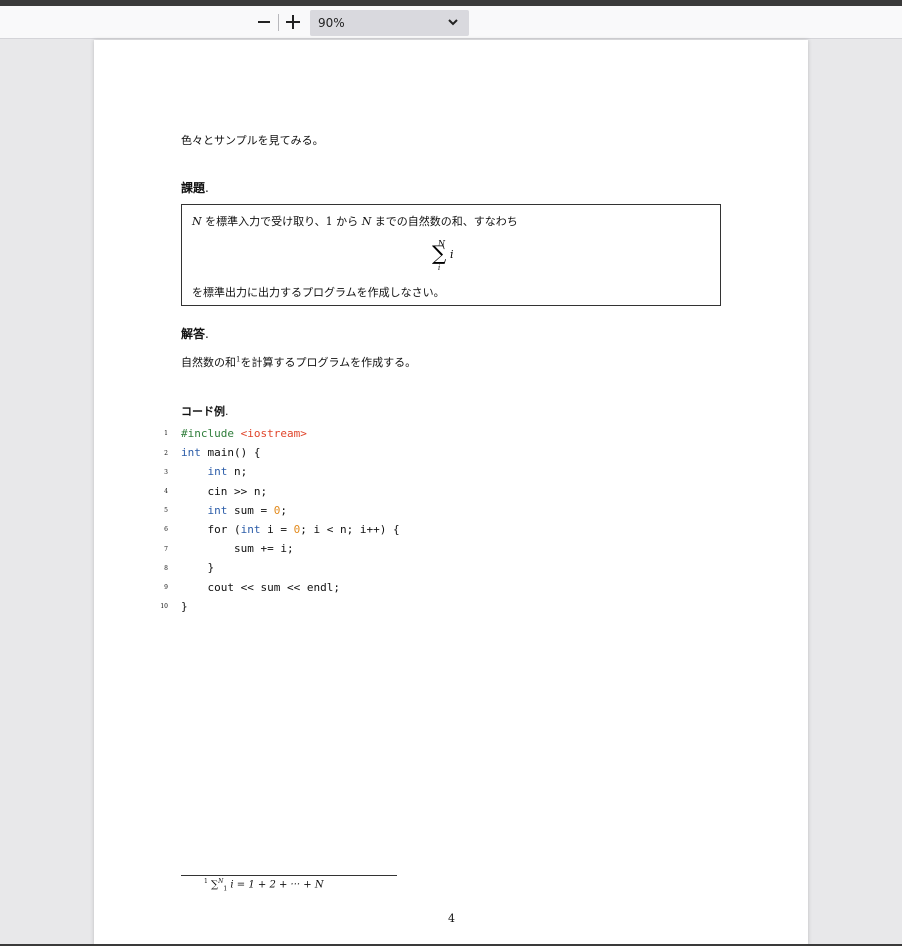 The width and height of the screenshot is (902, 946). Describe the element at coordinates (166, 587) in the screenshot. I see `line-number: 9` at that location.